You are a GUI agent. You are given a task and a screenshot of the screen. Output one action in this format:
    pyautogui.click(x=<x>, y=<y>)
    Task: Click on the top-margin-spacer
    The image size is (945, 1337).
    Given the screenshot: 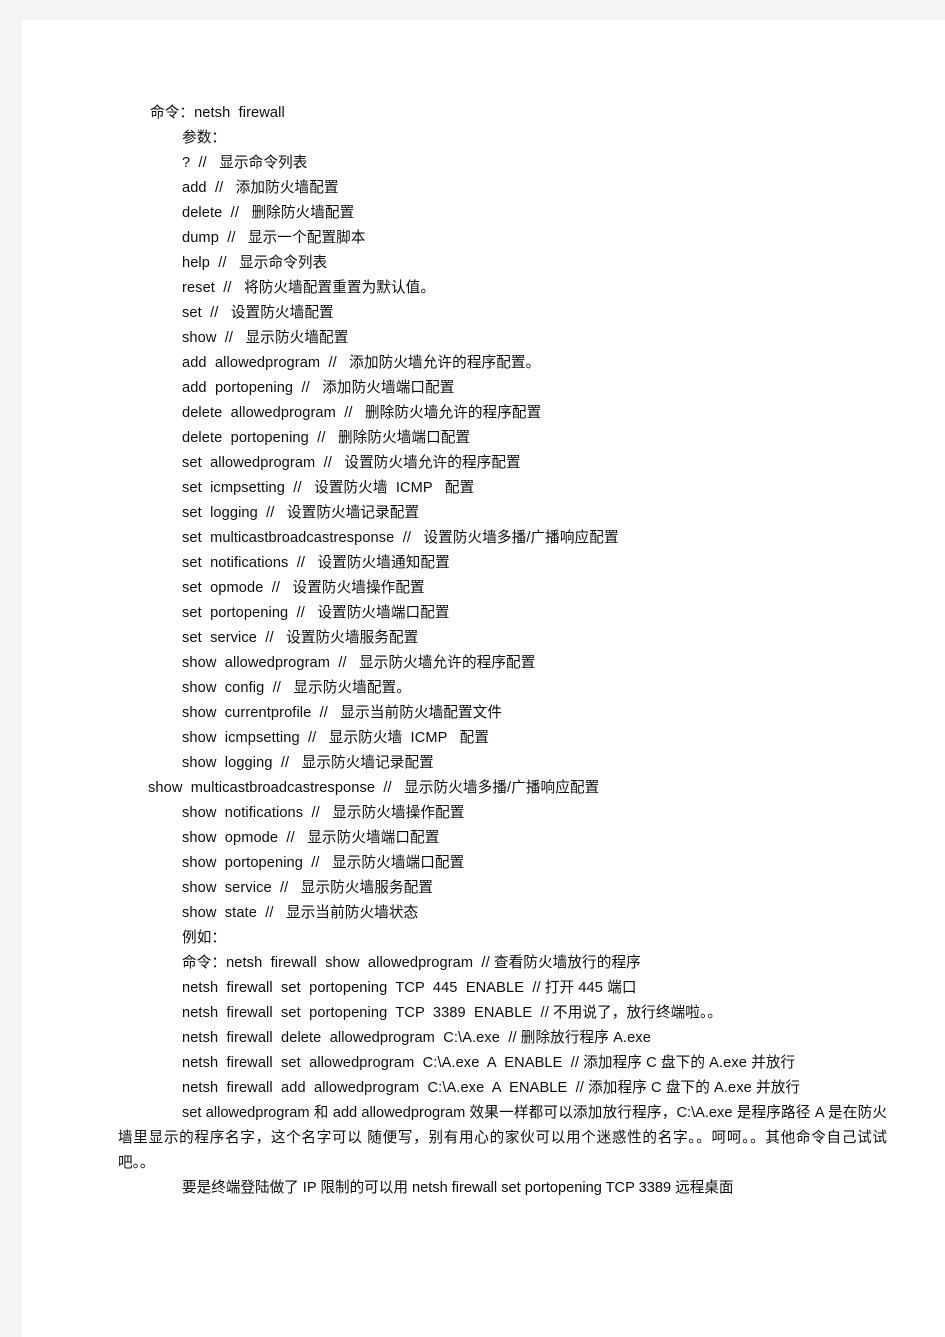 What is the action you would take?
    pyautogui.click(x=483, y=60)
    